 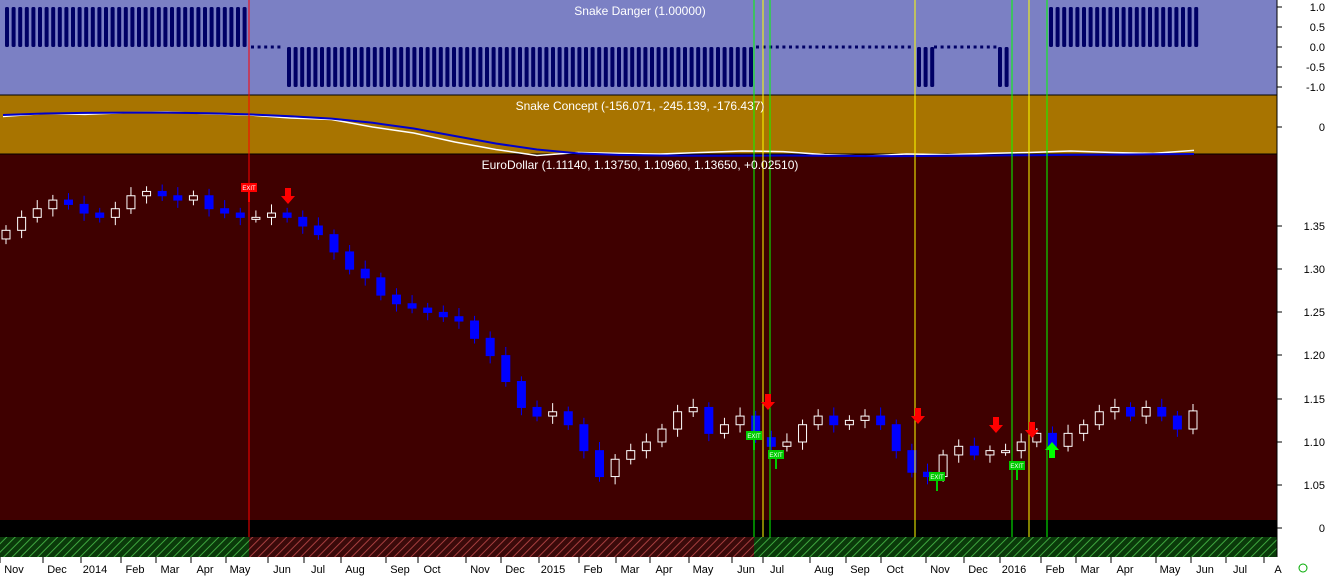 I want to click on x-tick-label: Jul, so click(x=1240, y=570).